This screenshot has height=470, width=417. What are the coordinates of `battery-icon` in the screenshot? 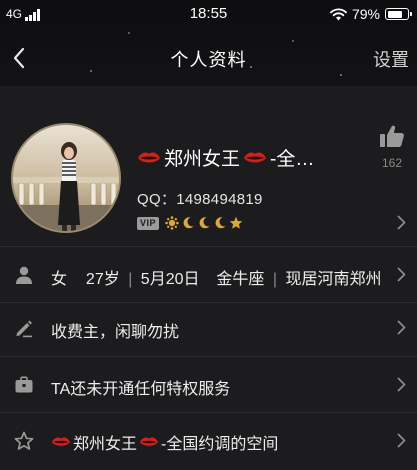 It's located at (398, 14).